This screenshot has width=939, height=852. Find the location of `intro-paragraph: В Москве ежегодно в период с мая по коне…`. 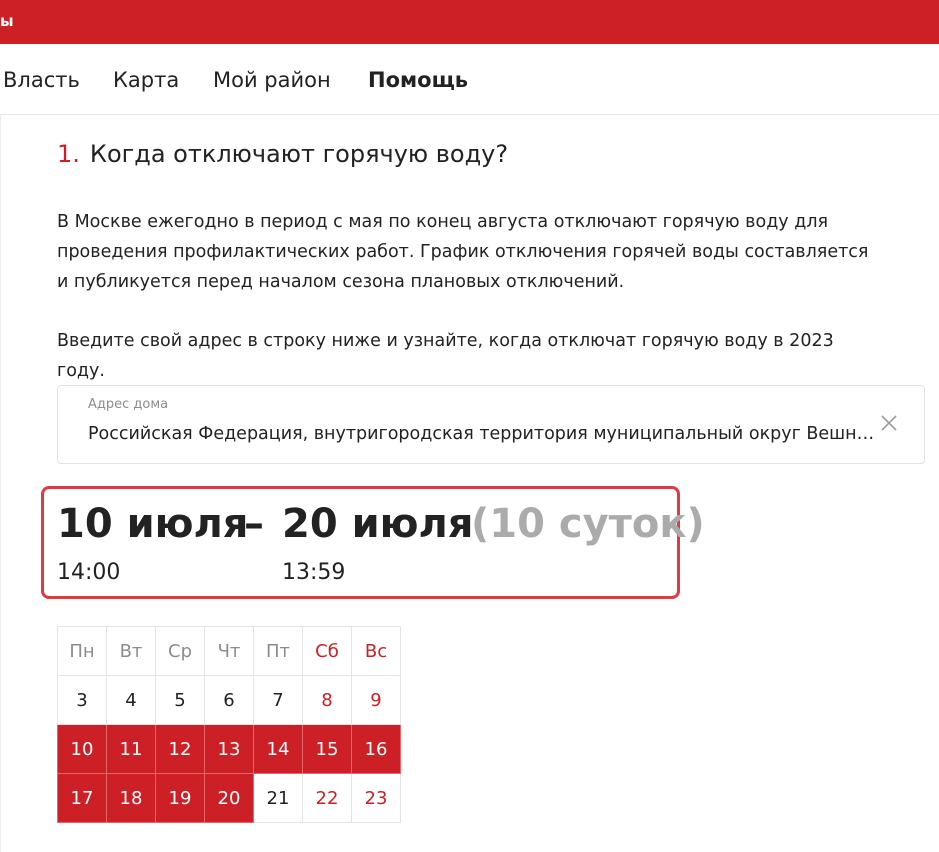

intro-paragraph: В Москве ежегодно в период с мая по коне… is located at coordinates (463, 252).